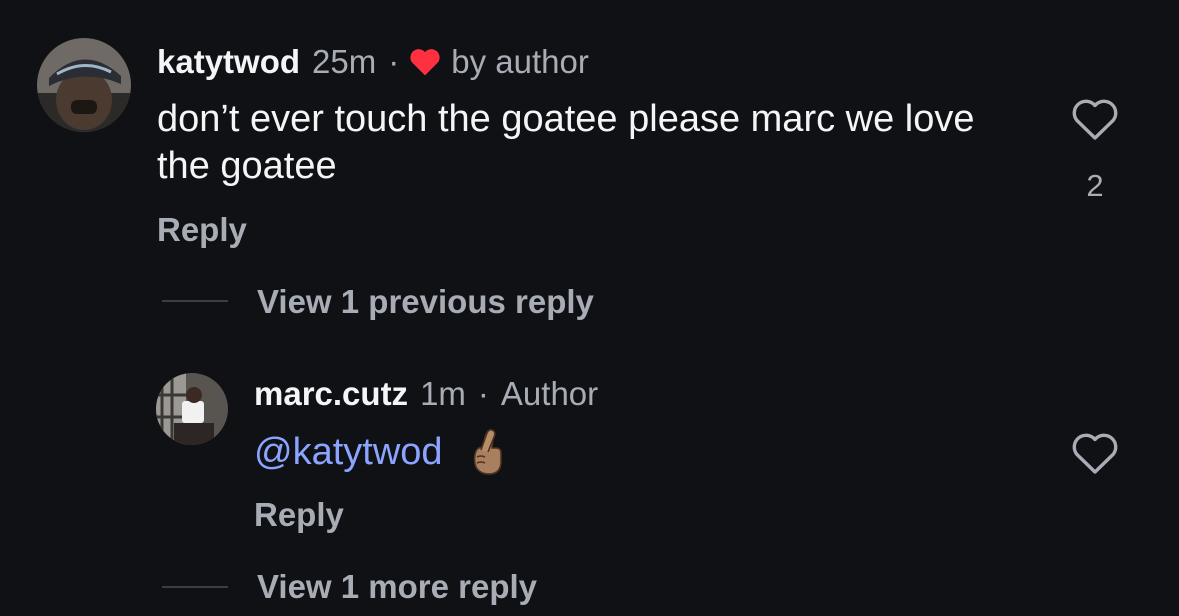 The image size is (1179, 616). What do you see at coordinates (1095, 185) in the screenshot?
I see `like-count: 2` at bounding box center [1095, 185].